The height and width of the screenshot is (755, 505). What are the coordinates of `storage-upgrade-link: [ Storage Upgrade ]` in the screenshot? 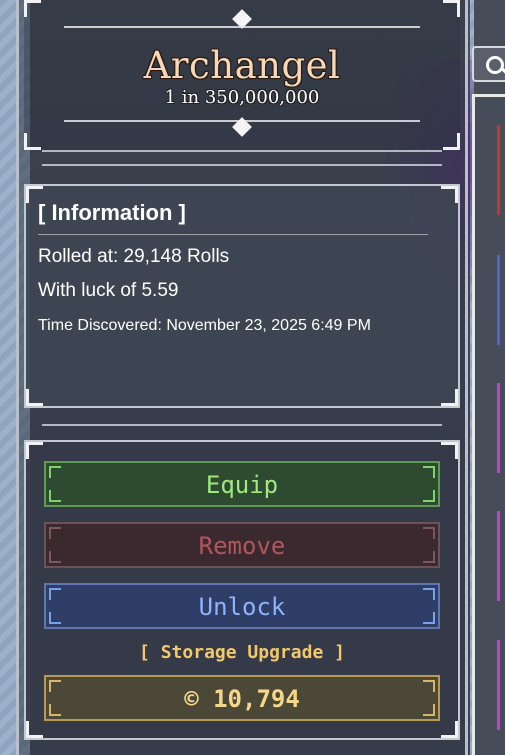 It's located at (242, 652).